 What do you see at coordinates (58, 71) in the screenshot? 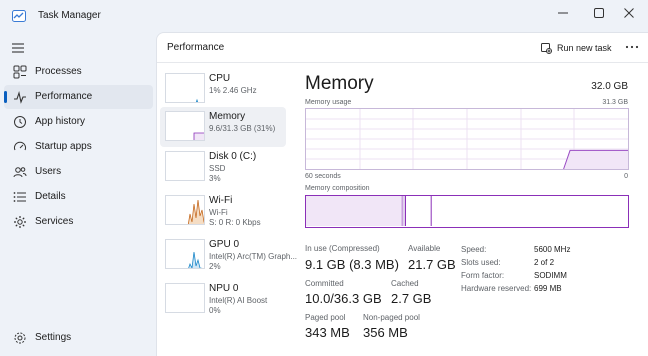
I see `sidebar-item-label: Processes` at bounding box center [58, 71].